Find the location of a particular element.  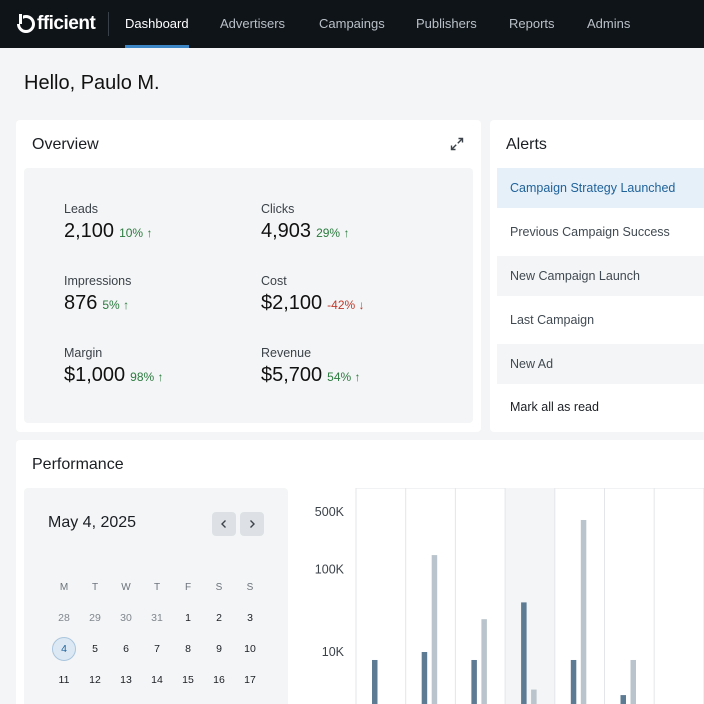

prev-month-button is located at coordinates (224, 524).